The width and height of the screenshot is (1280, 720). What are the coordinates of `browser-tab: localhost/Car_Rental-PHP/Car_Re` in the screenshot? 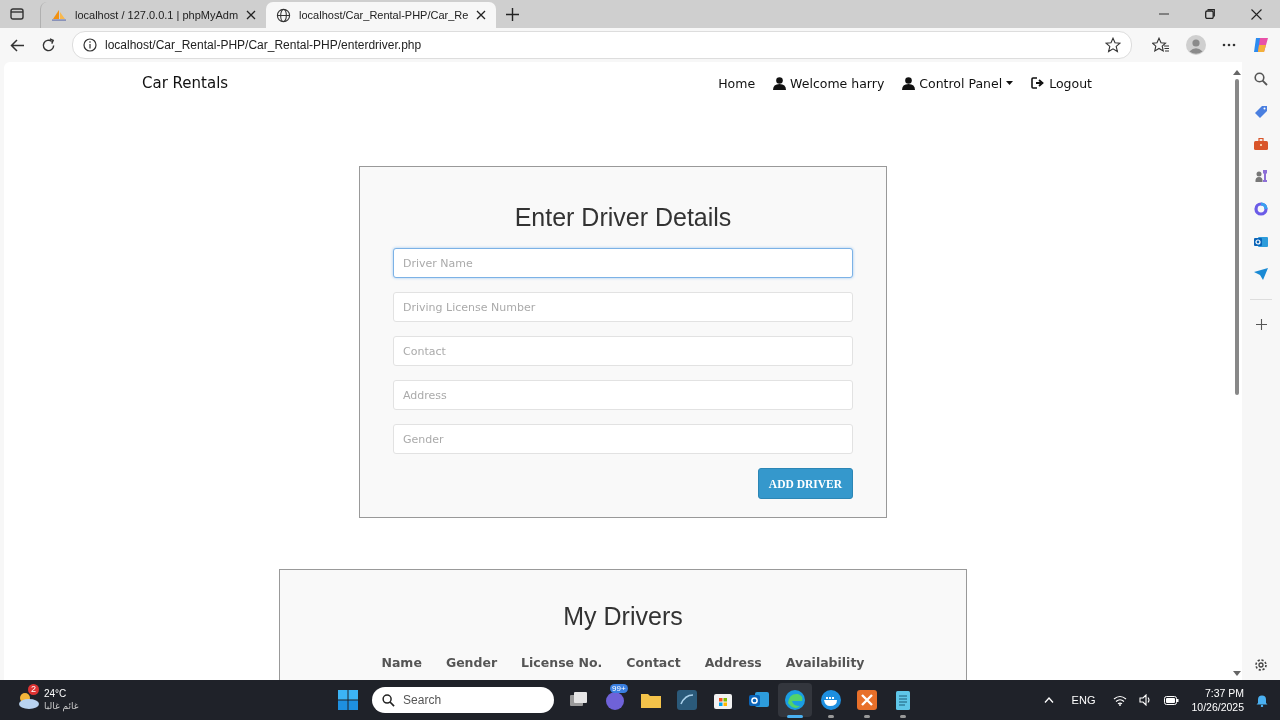 It's located at (381, 15).